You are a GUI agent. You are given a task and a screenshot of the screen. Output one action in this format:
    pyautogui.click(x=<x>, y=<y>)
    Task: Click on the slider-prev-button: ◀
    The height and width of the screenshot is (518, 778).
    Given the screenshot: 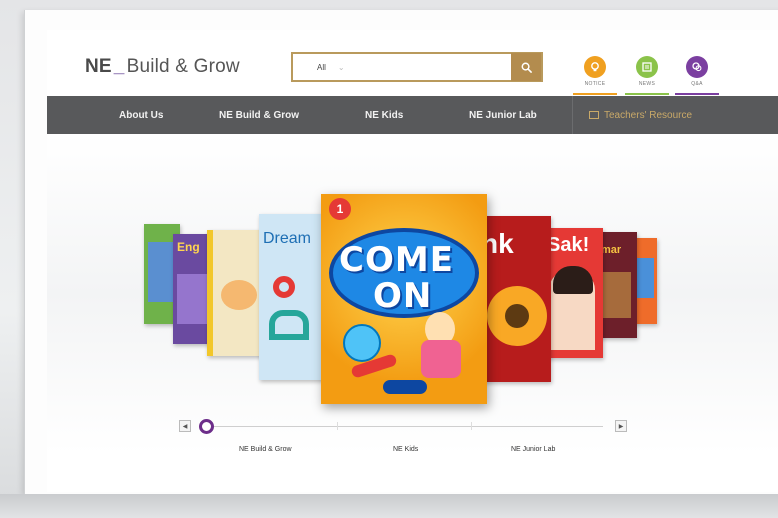 What is the action you would take?
    pyautogui.click(x=185, y=426)
    